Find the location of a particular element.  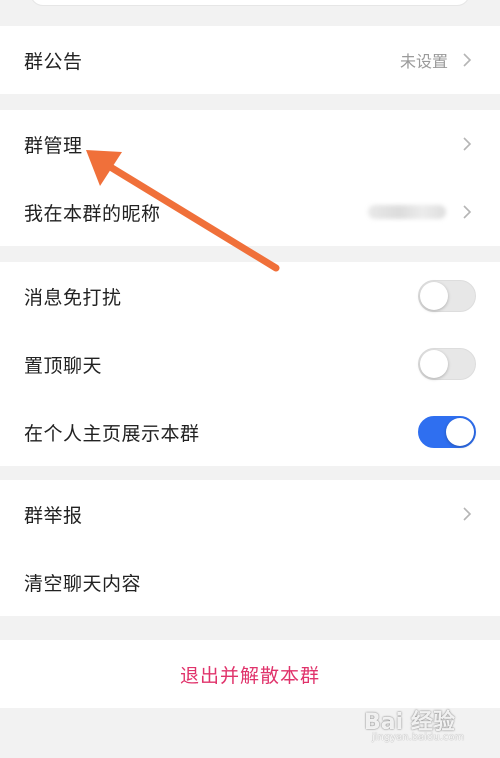

search-bar-partial is located at coordinates (250, 3).